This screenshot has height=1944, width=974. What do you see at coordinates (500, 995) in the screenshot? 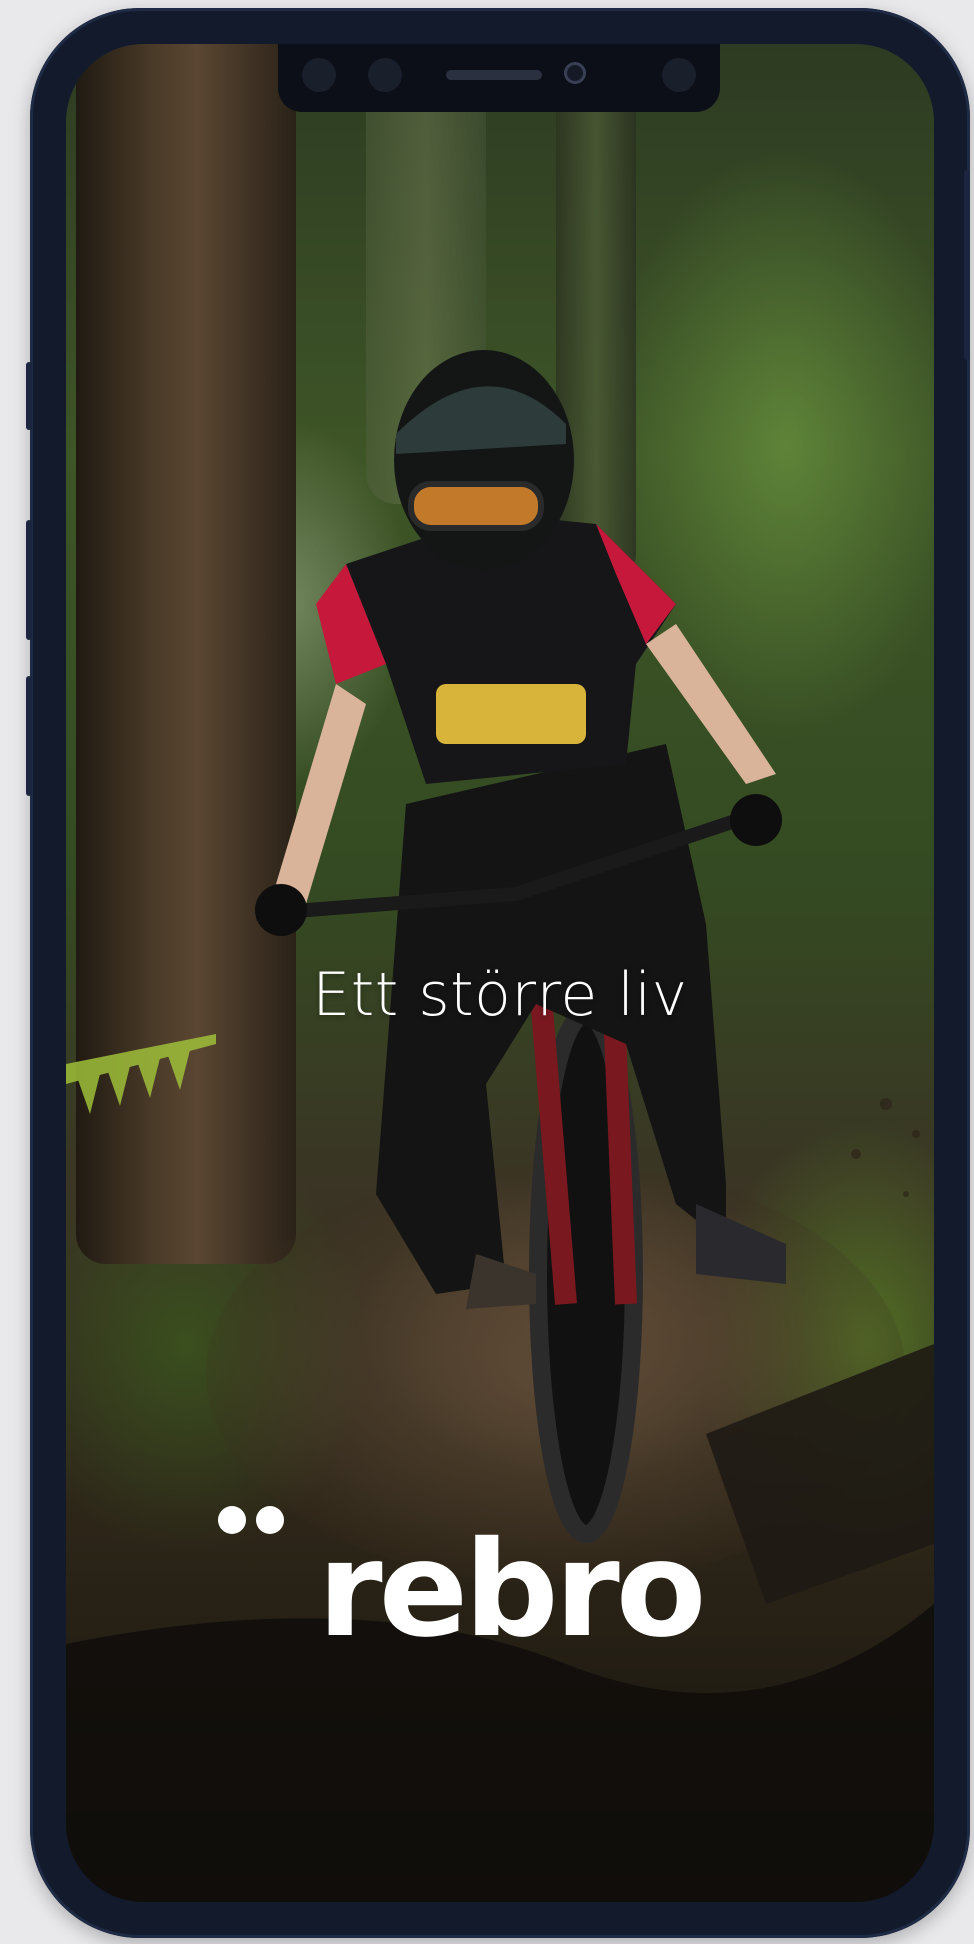
I see `tagline-text: Ett större liv` at bounding box center [500, 995].